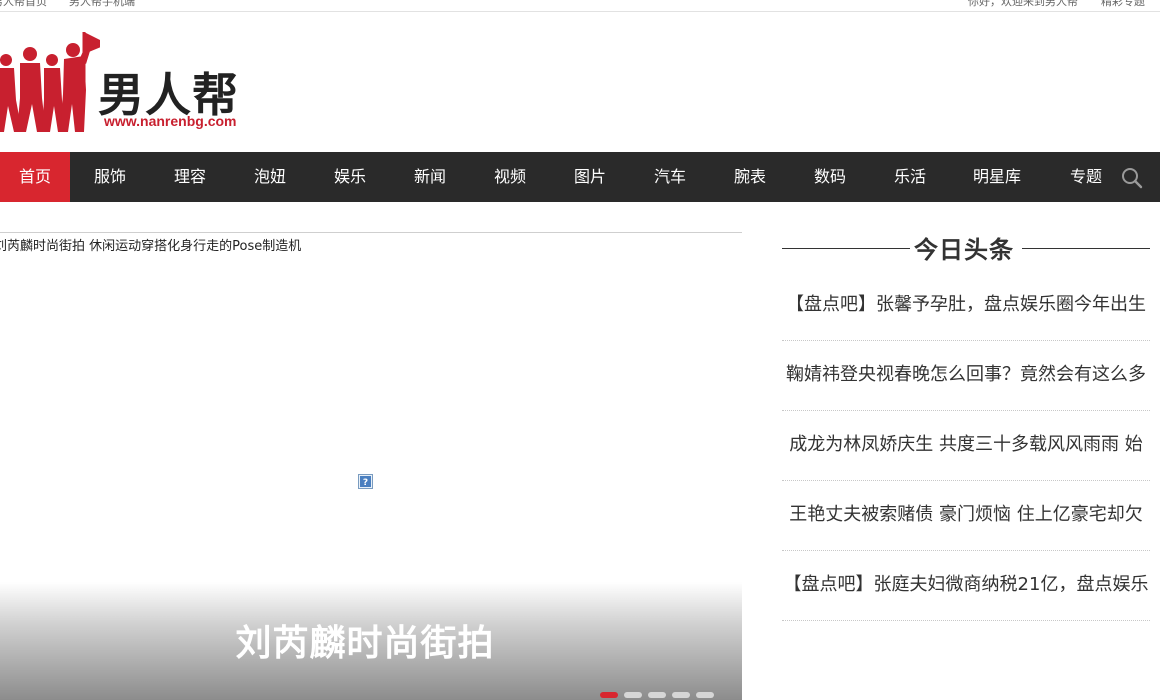 The image size is (1160, 700). I want to click on headline-item: 【盘点吧】张庭夫妇微商纳税21亿，盘点娱乐, so click(966, 585).